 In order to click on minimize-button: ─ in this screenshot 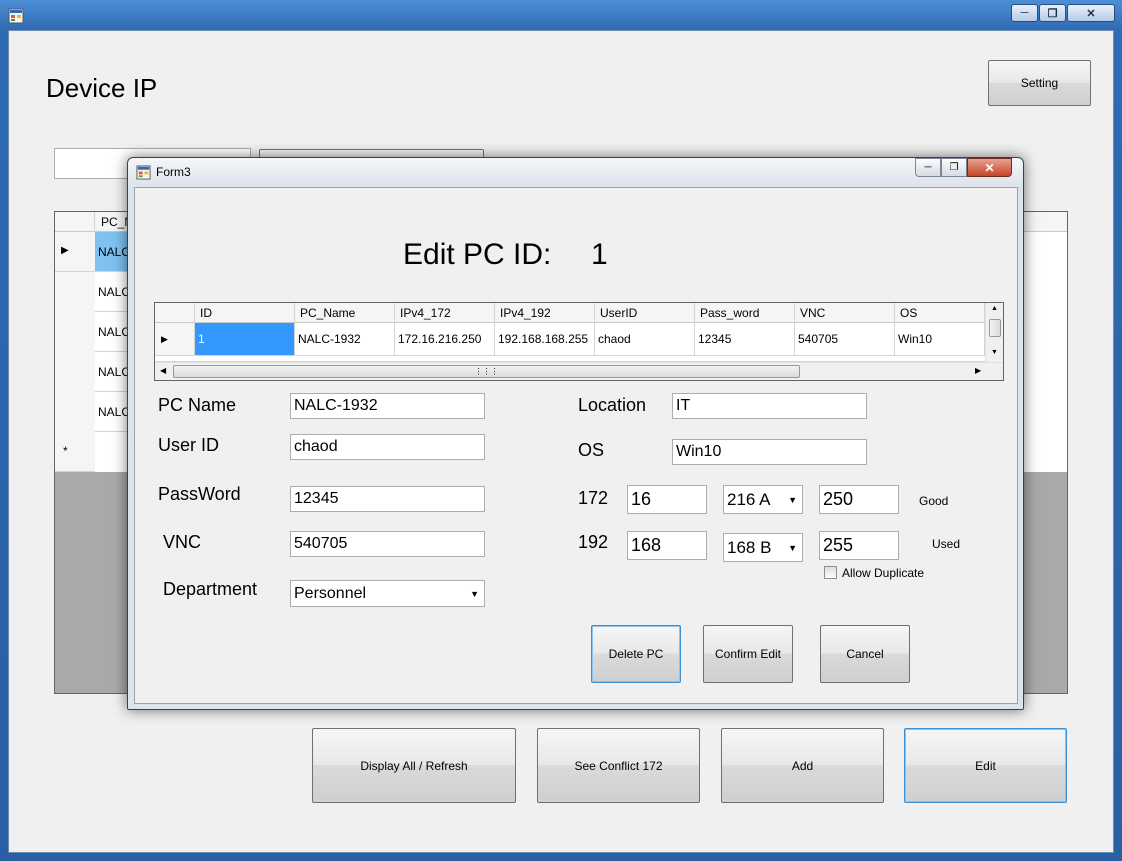, I will do `click(1024, 13)`.